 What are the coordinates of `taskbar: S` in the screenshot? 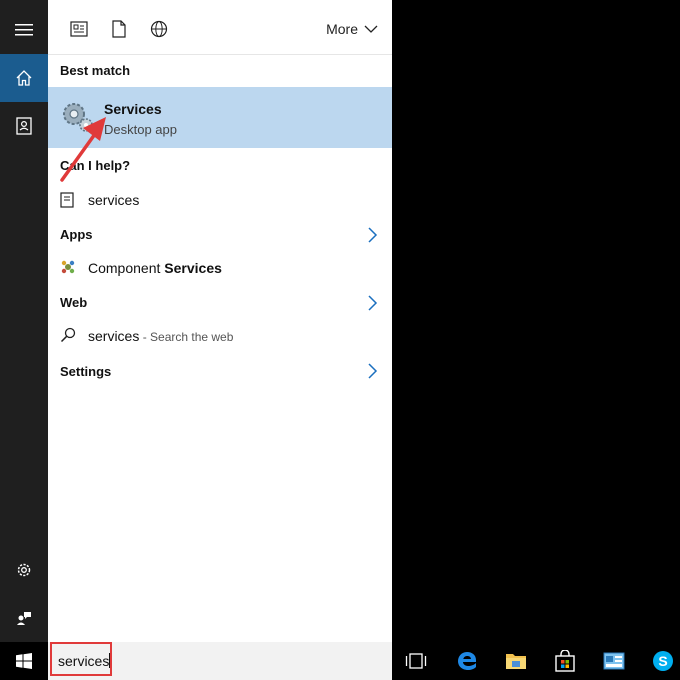 It's located at (536, 661).